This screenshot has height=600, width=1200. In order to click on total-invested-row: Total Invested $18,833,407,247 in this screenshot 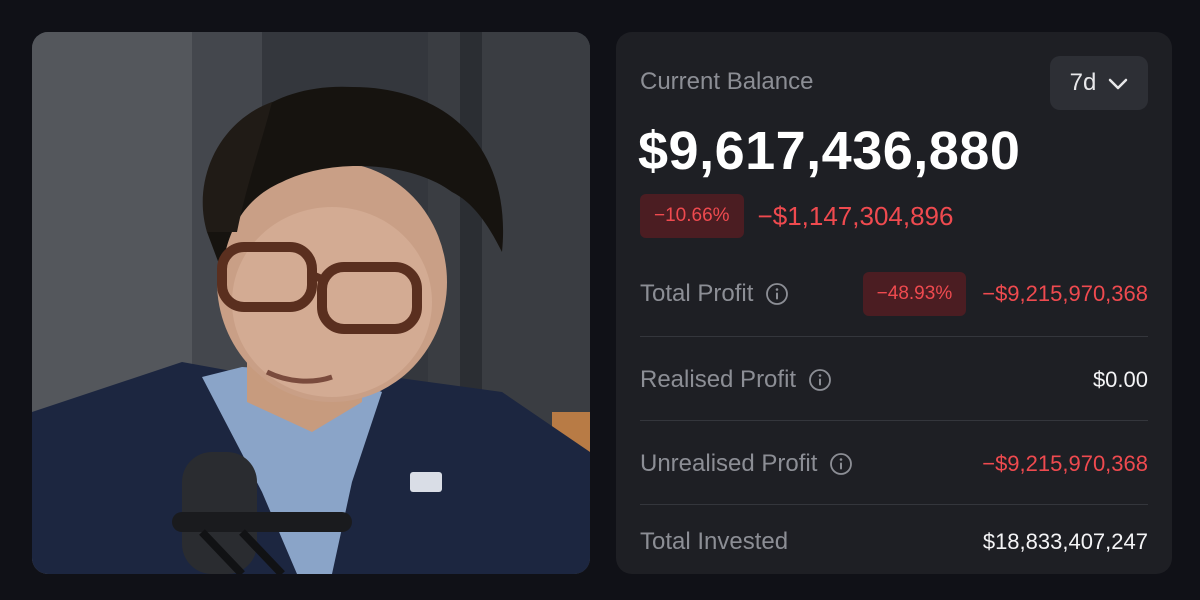, I will do `click(894, 542)`.